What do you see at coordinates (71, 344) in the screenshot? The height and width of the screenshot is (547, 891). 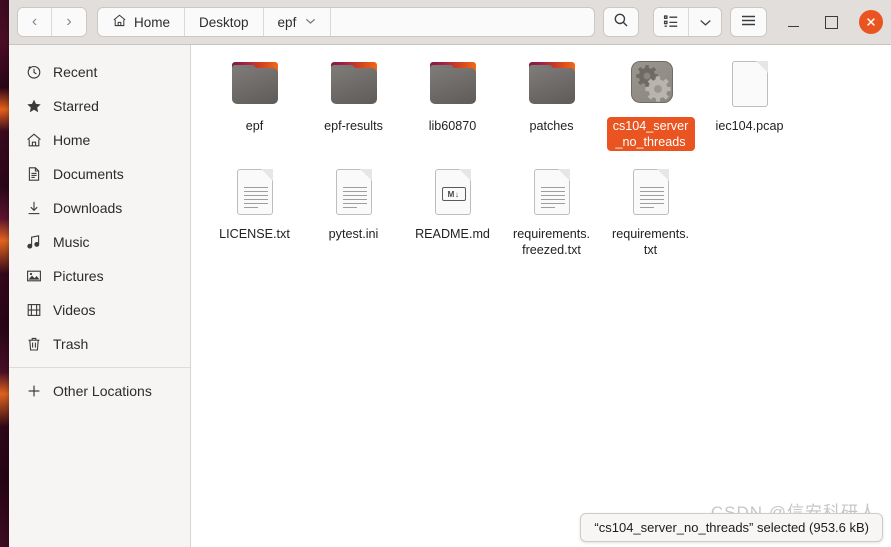 I see `sidebar-item-label: Trash` at bounding box center [71, 344].